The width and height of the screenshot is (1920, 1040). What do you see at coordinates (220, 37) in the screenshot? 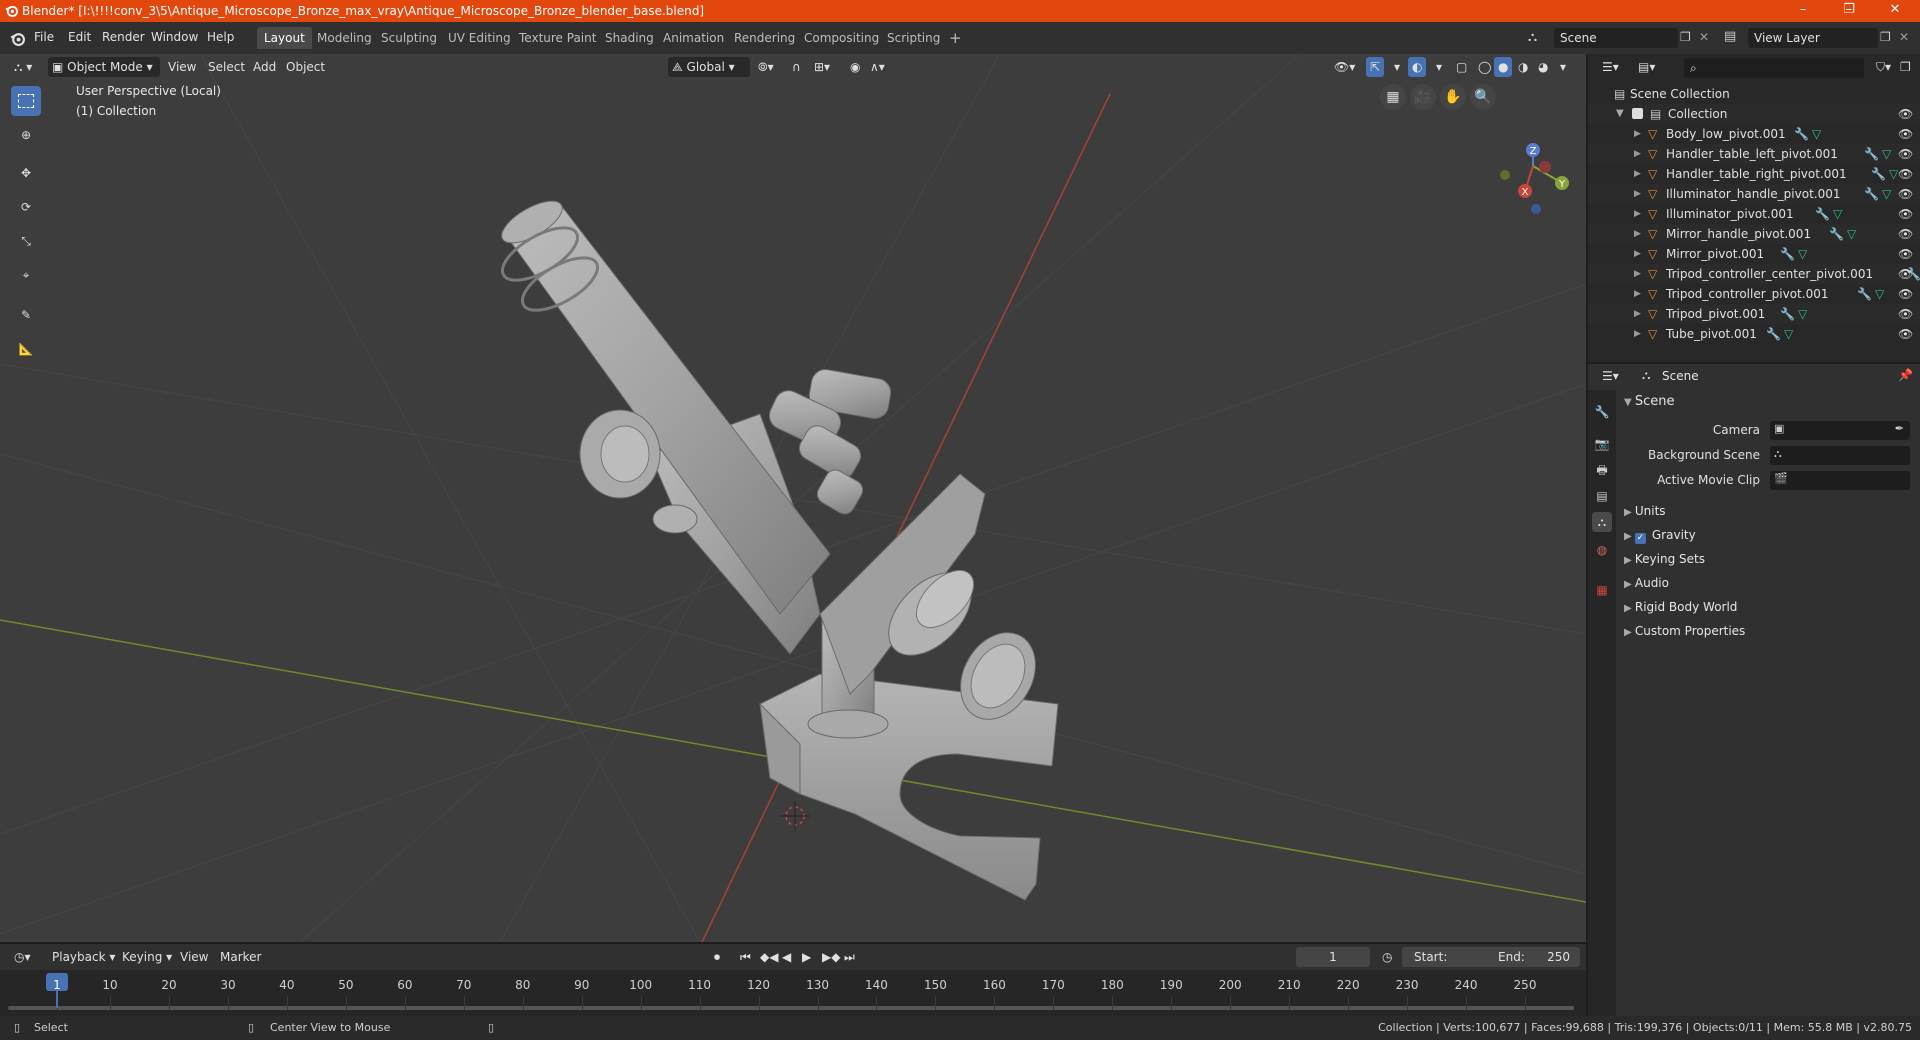
I see `menu-help: Help` at bounding box center [220, 37].